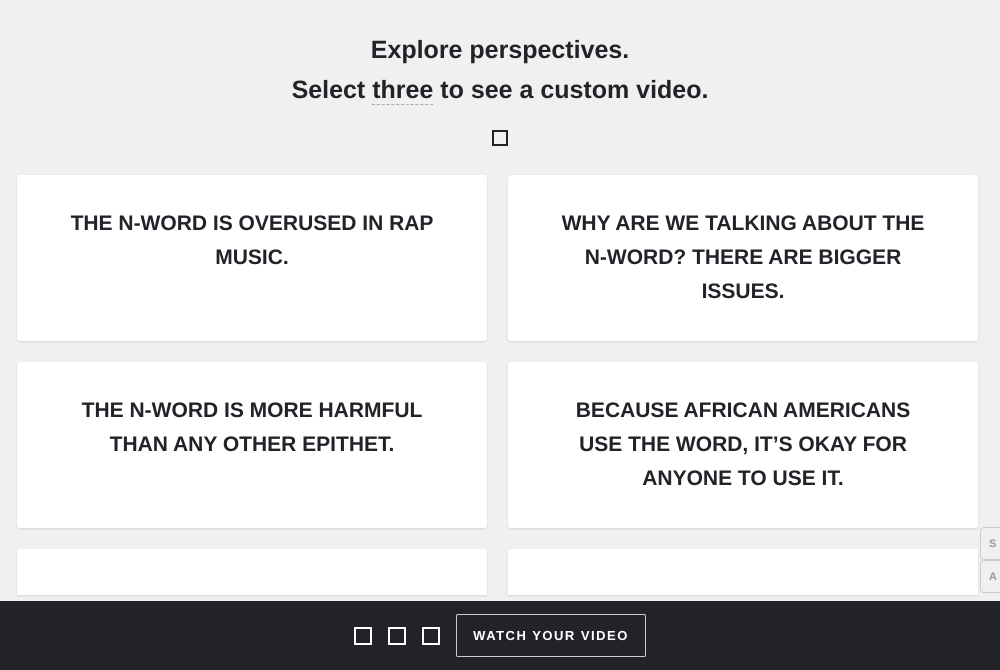 The height and width of the screenshot is (670, 1000). What do you see at coordinates (252, 258) in the screenshot?
I see `perspective-card: THE N-WORD IS OVERUSED IN RAP MUSIC.` at bounding box center [252, 258].